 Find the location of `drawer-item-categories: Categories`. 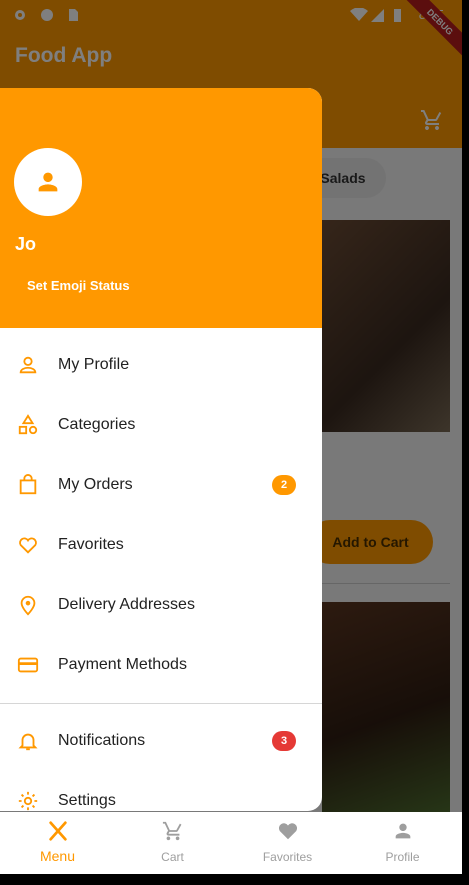

drawer-item-categories: Categories is located at coordinates (161, 426).